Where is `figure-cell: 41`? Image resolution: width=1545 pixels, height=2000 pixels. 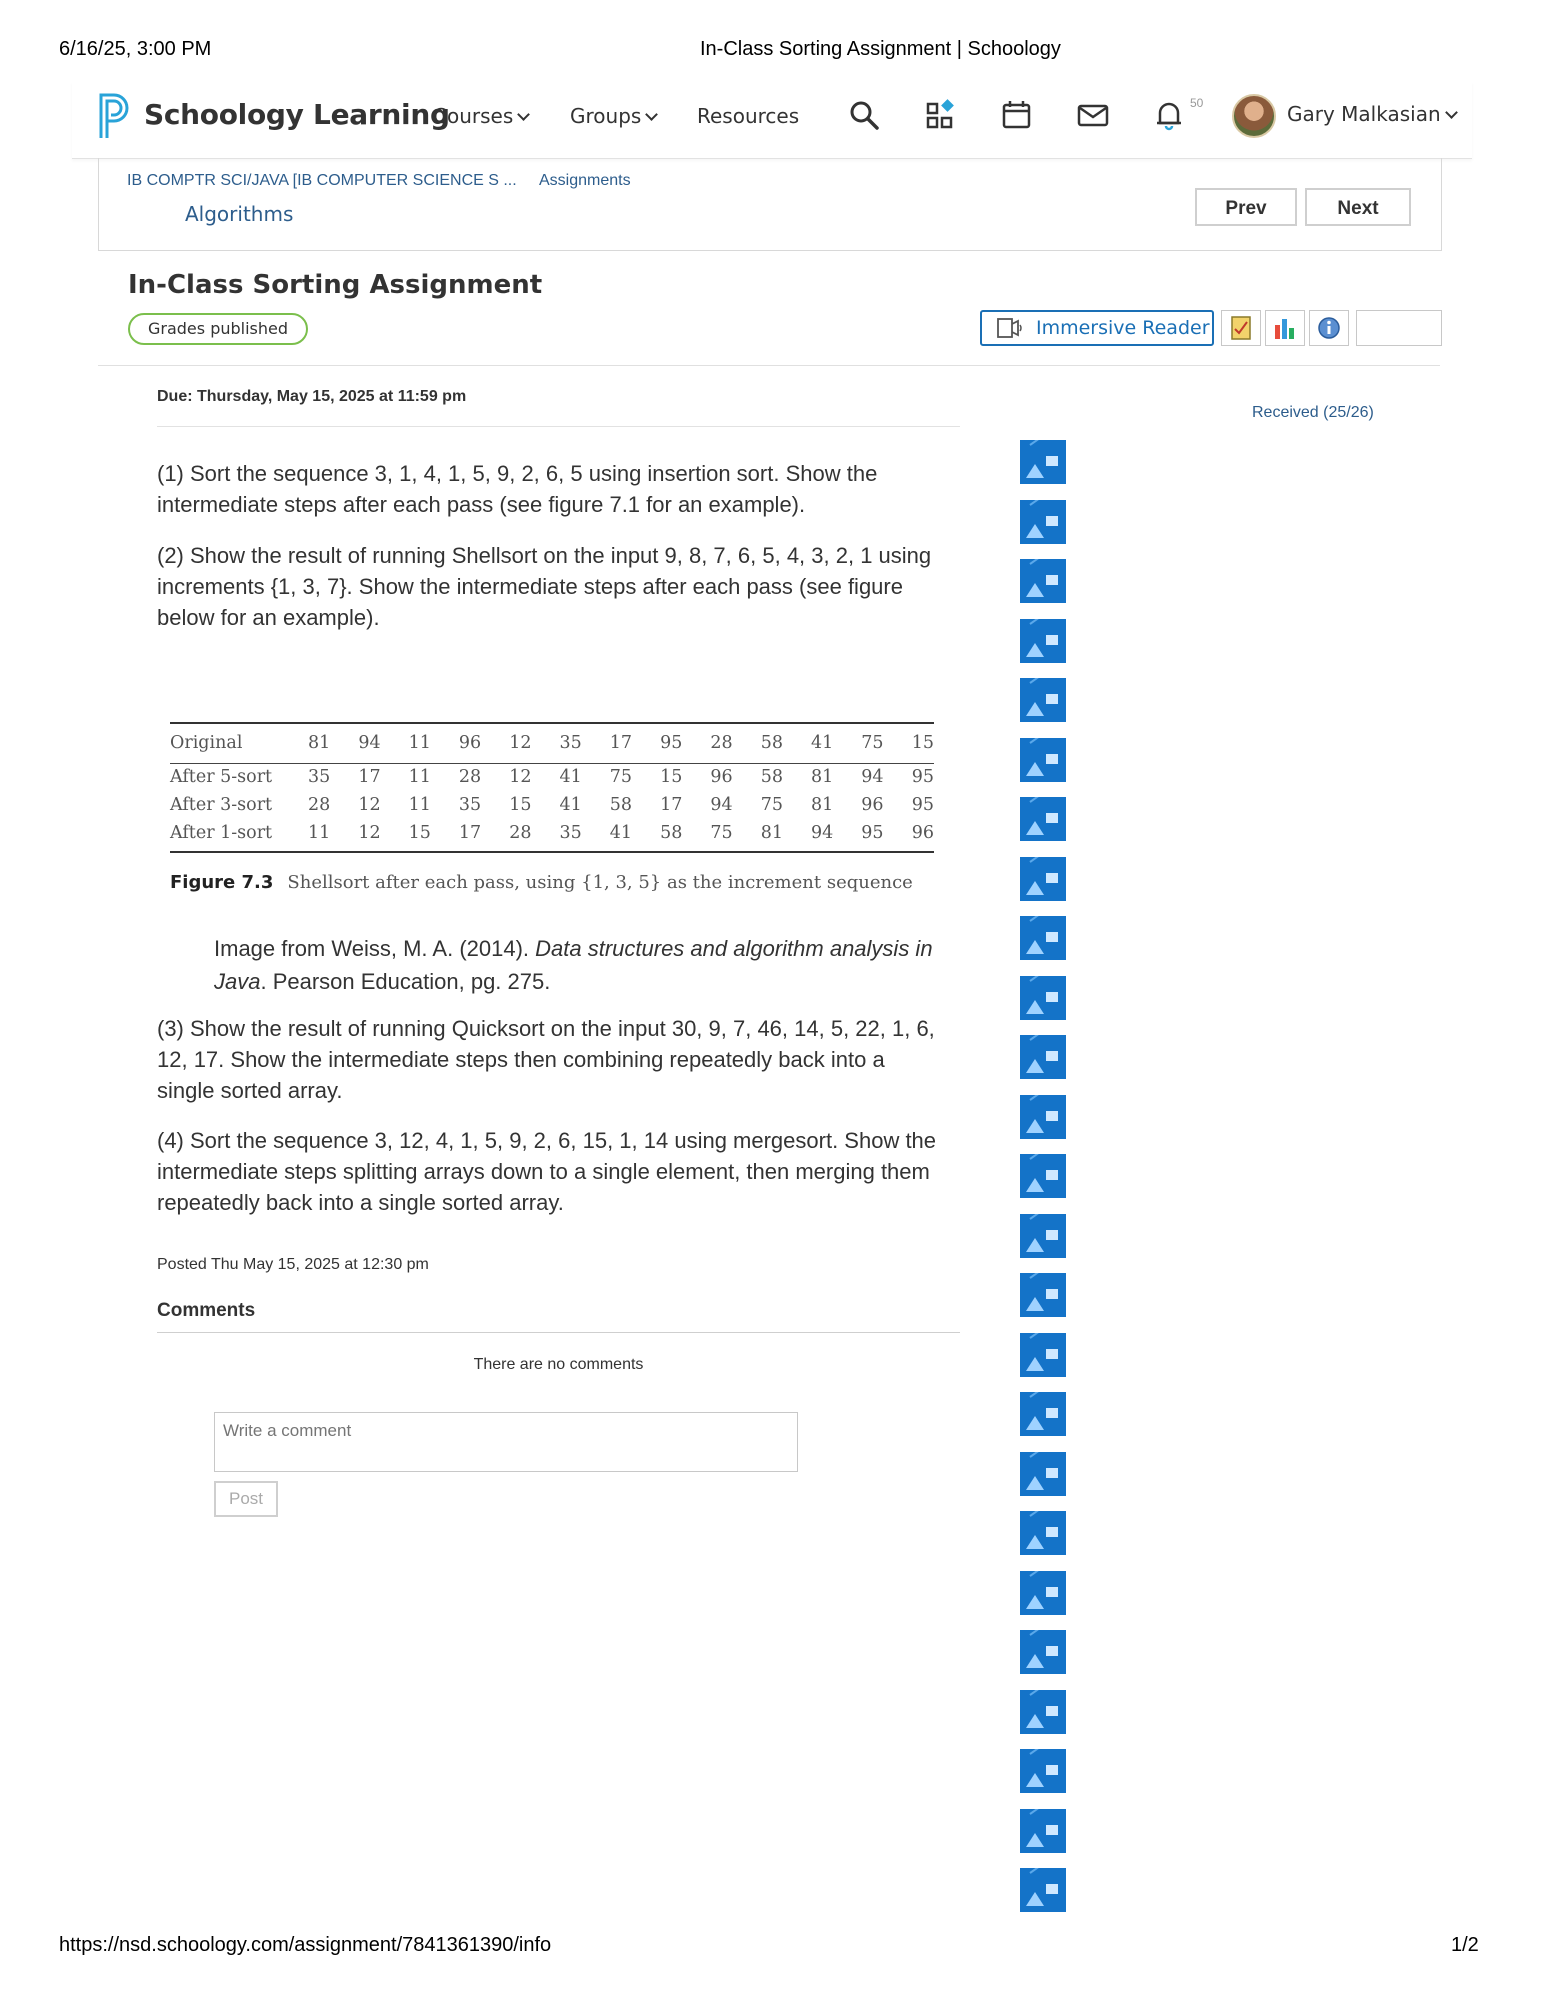 figure-cell: 41 is located at coordinates (621, 833).